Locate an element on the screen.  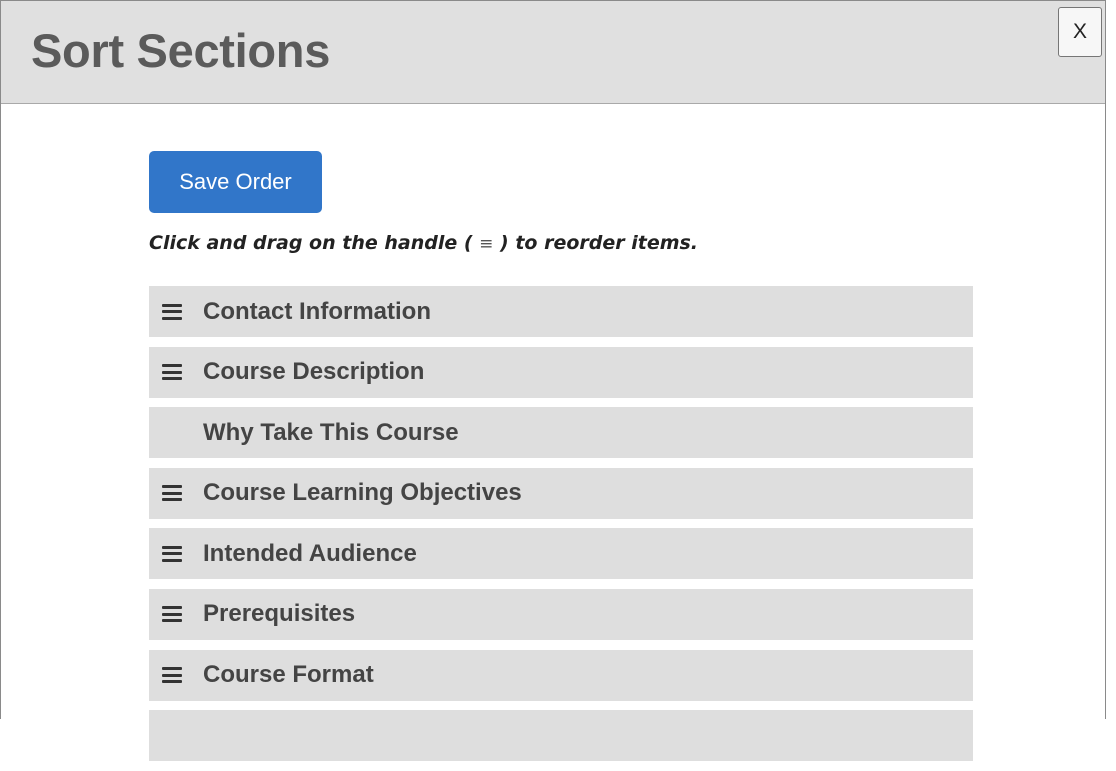
close-icon: X is located at coordinates (1079, 31).